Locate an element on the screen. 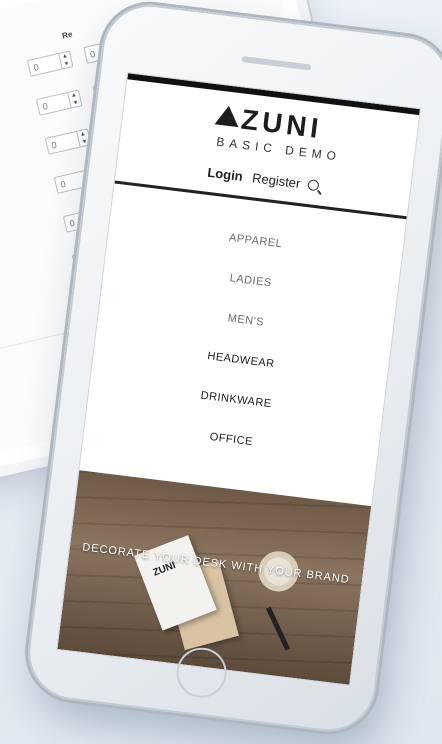 This screenshot has height=744, width=442. search-icon is located at coordinates (313, 185).